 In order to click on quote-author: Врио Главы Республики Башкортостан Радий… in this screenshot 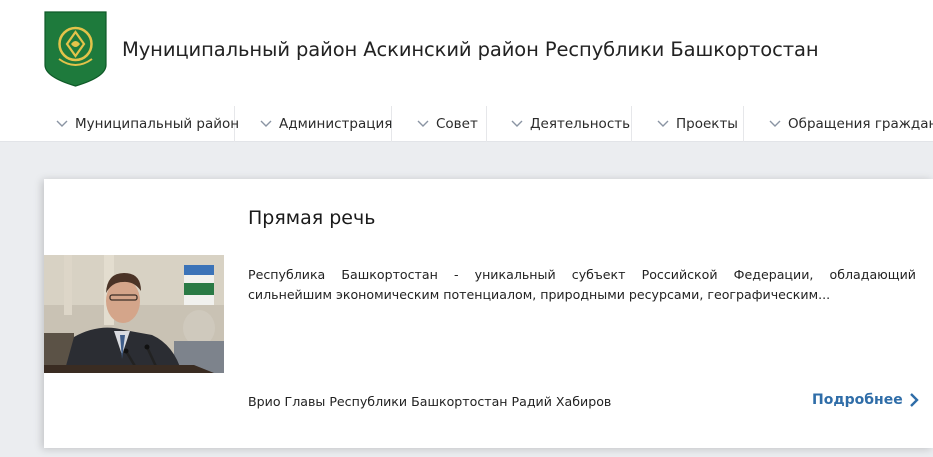, I will do `click(430, 401)`.